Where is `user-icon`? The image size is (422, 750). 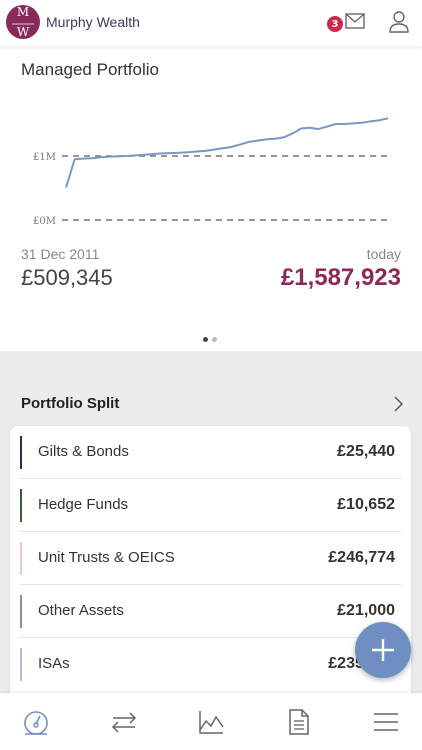 user-icon is located at coordinates (399, 22).